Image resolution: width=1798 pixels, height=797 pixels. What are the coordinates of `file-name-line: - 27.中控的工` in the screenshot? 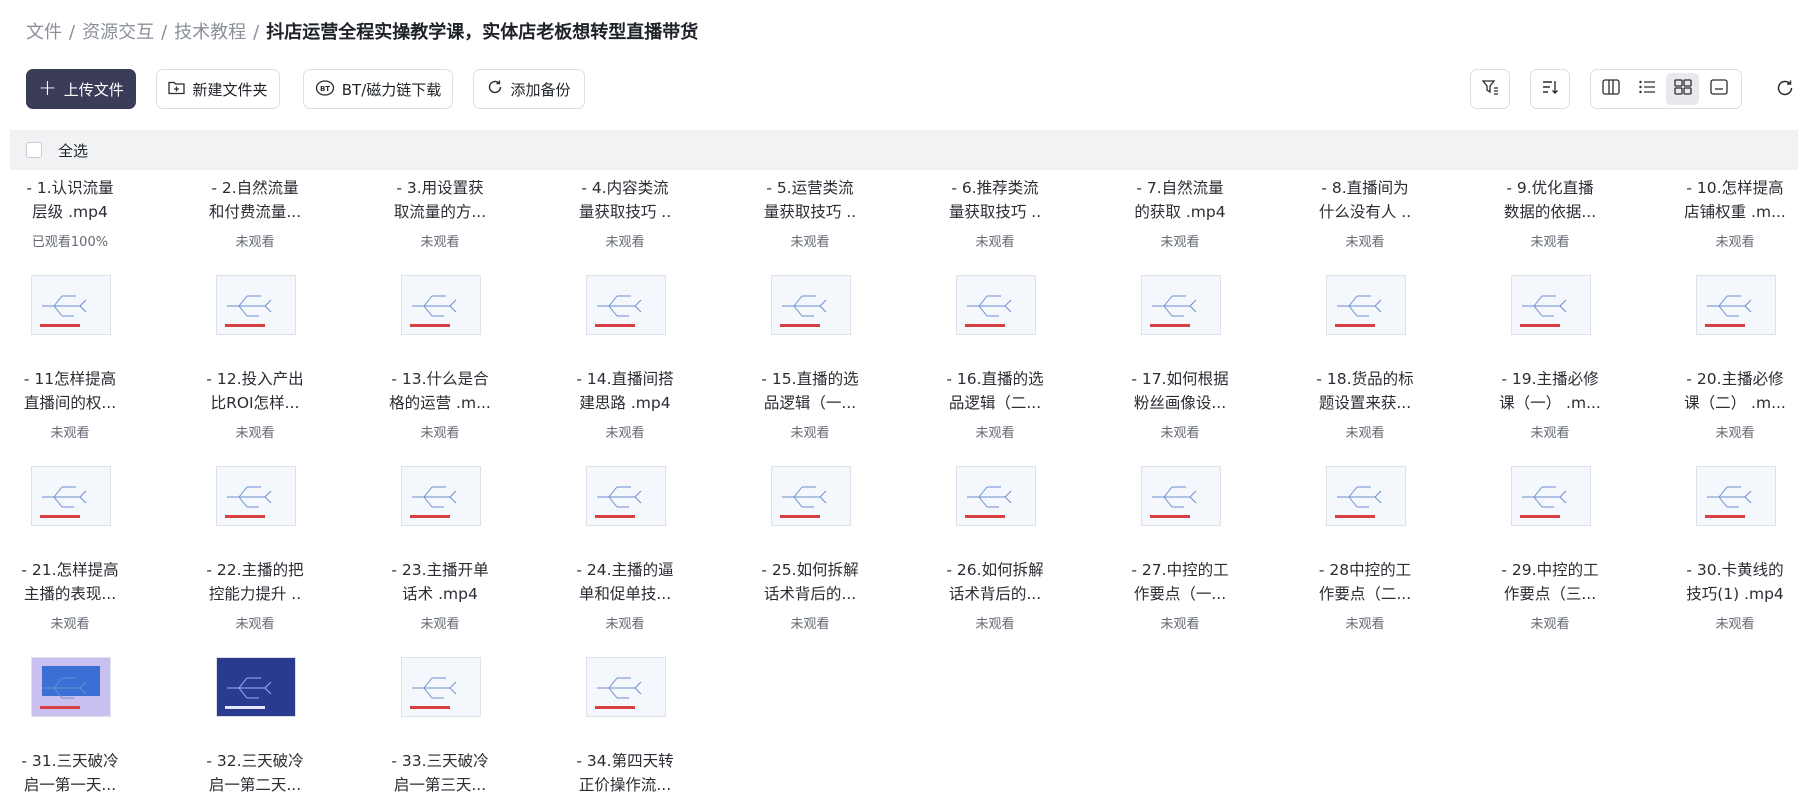 It's located at (1180, 570).